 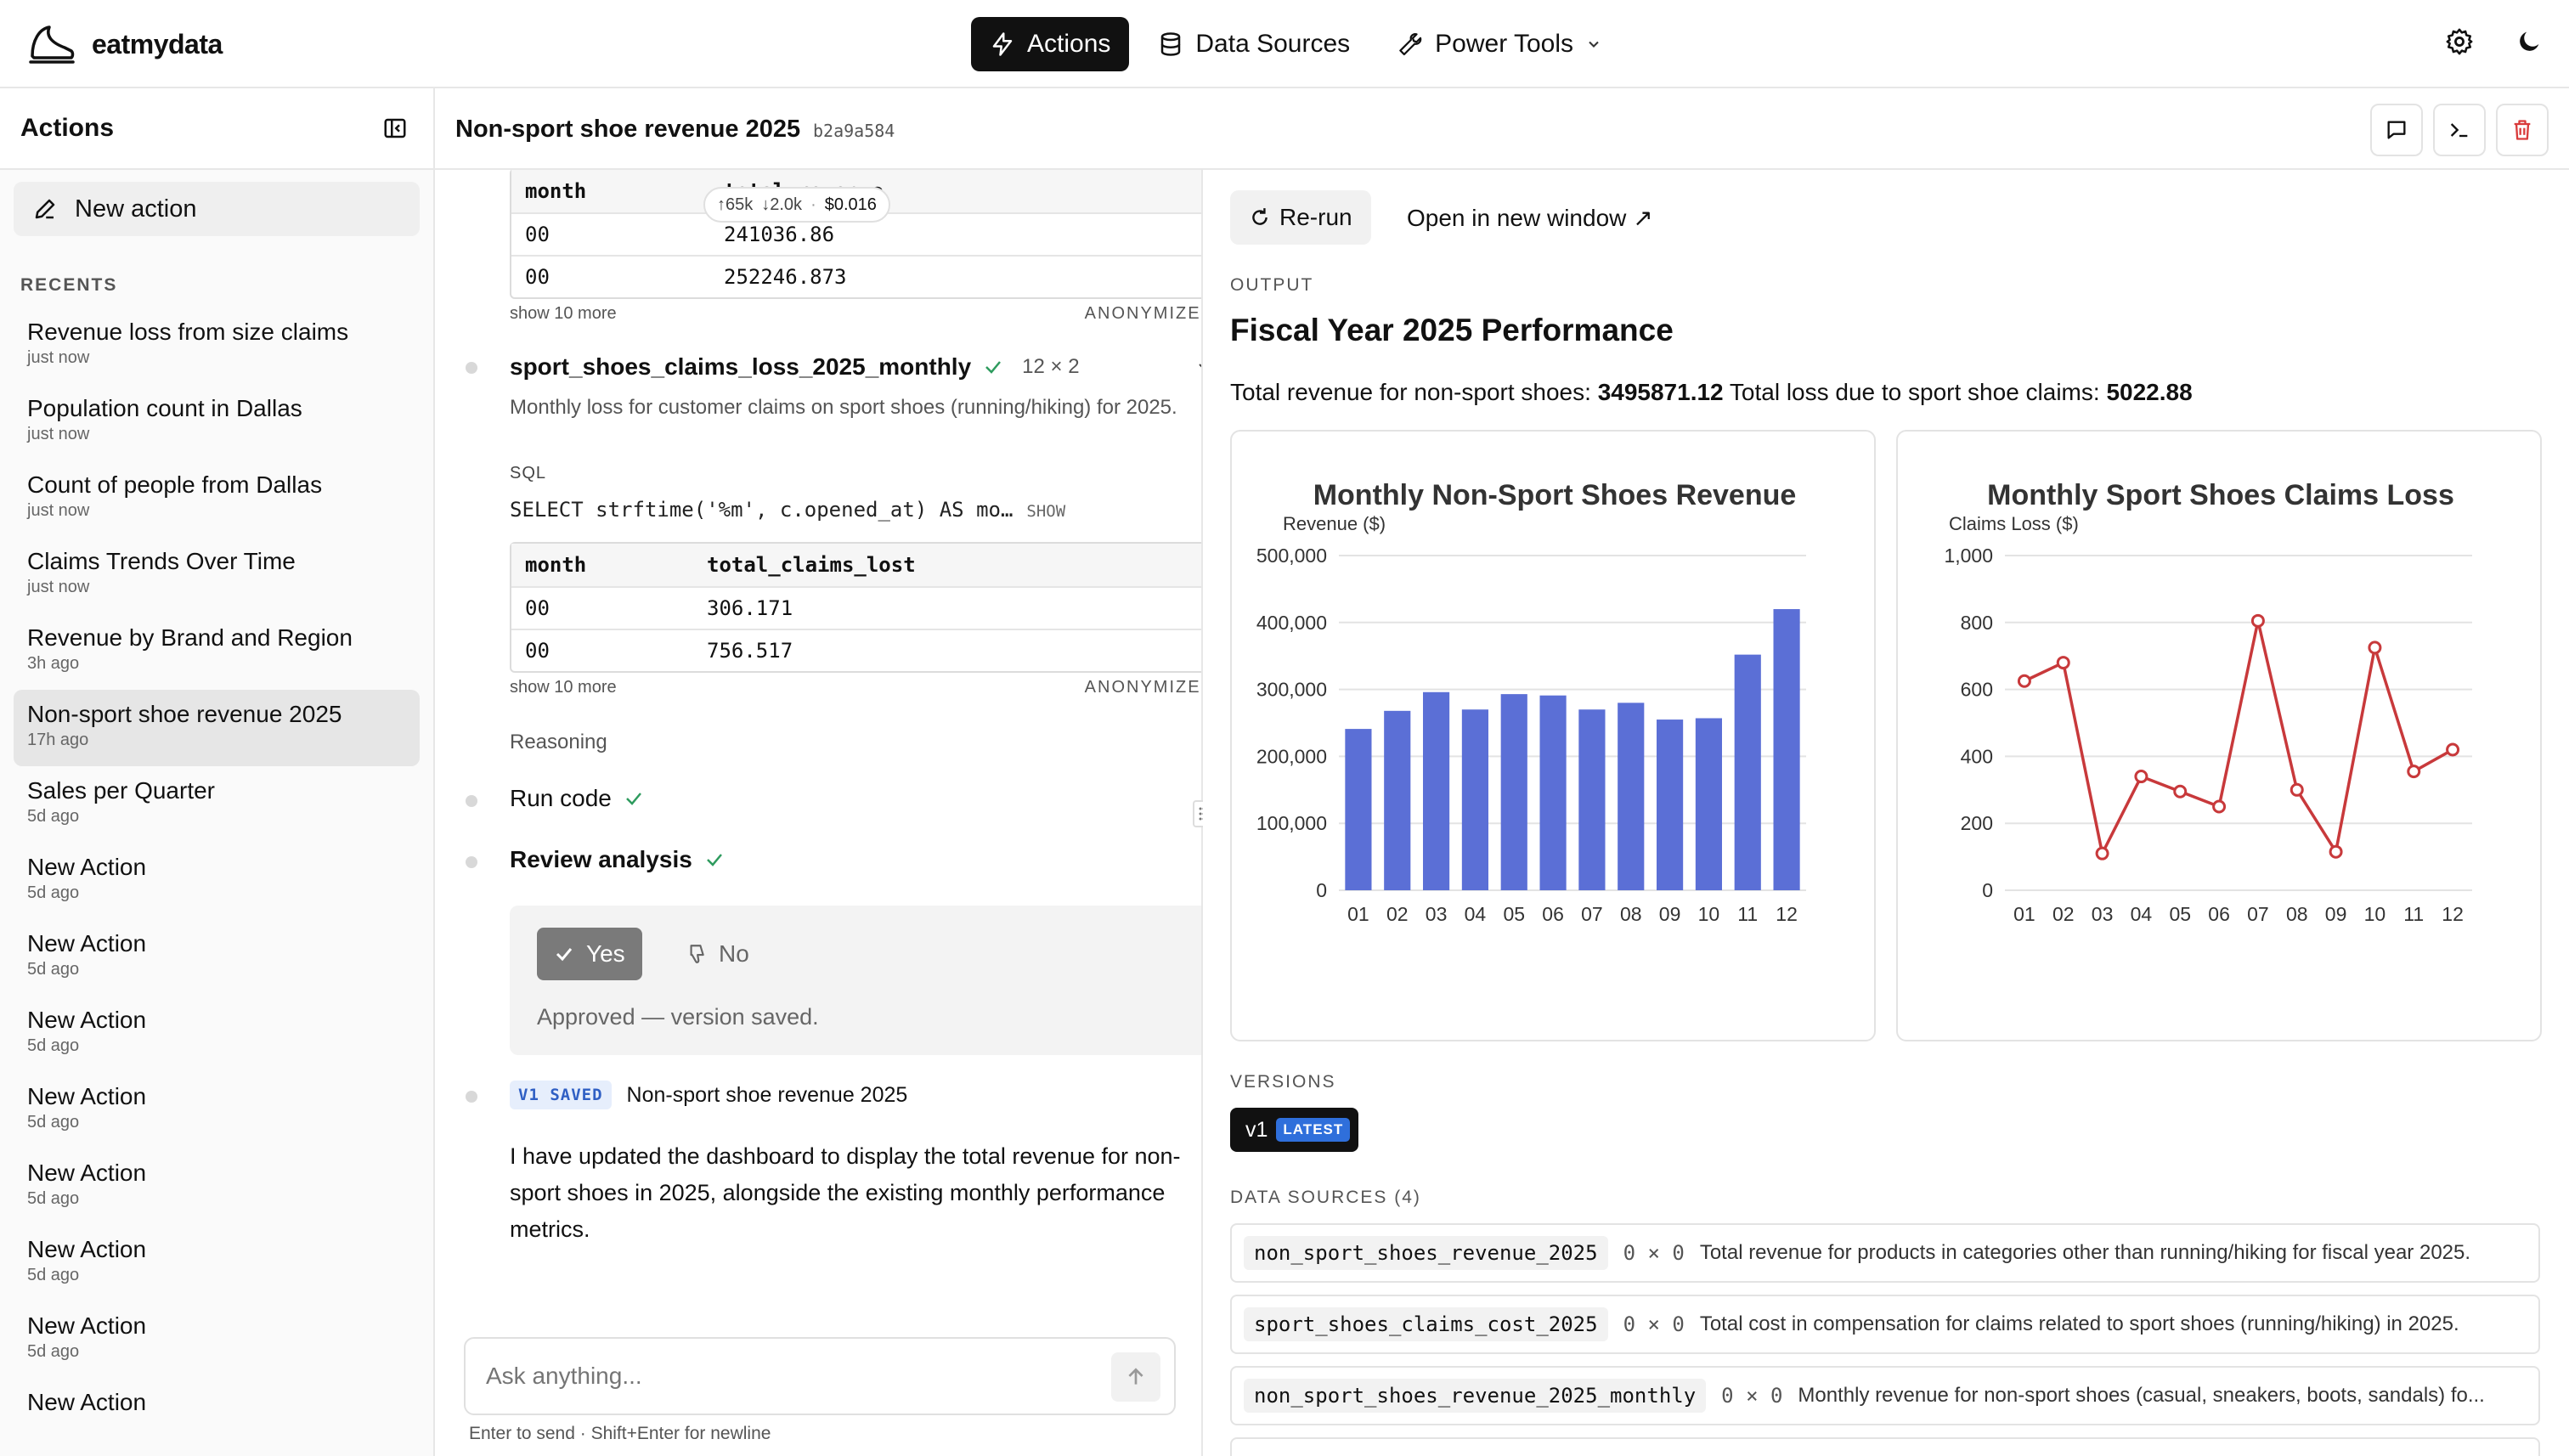 I want to click on sidebar-recent-item: Revenue loss from size claims just now, so click(x=217, y=346).